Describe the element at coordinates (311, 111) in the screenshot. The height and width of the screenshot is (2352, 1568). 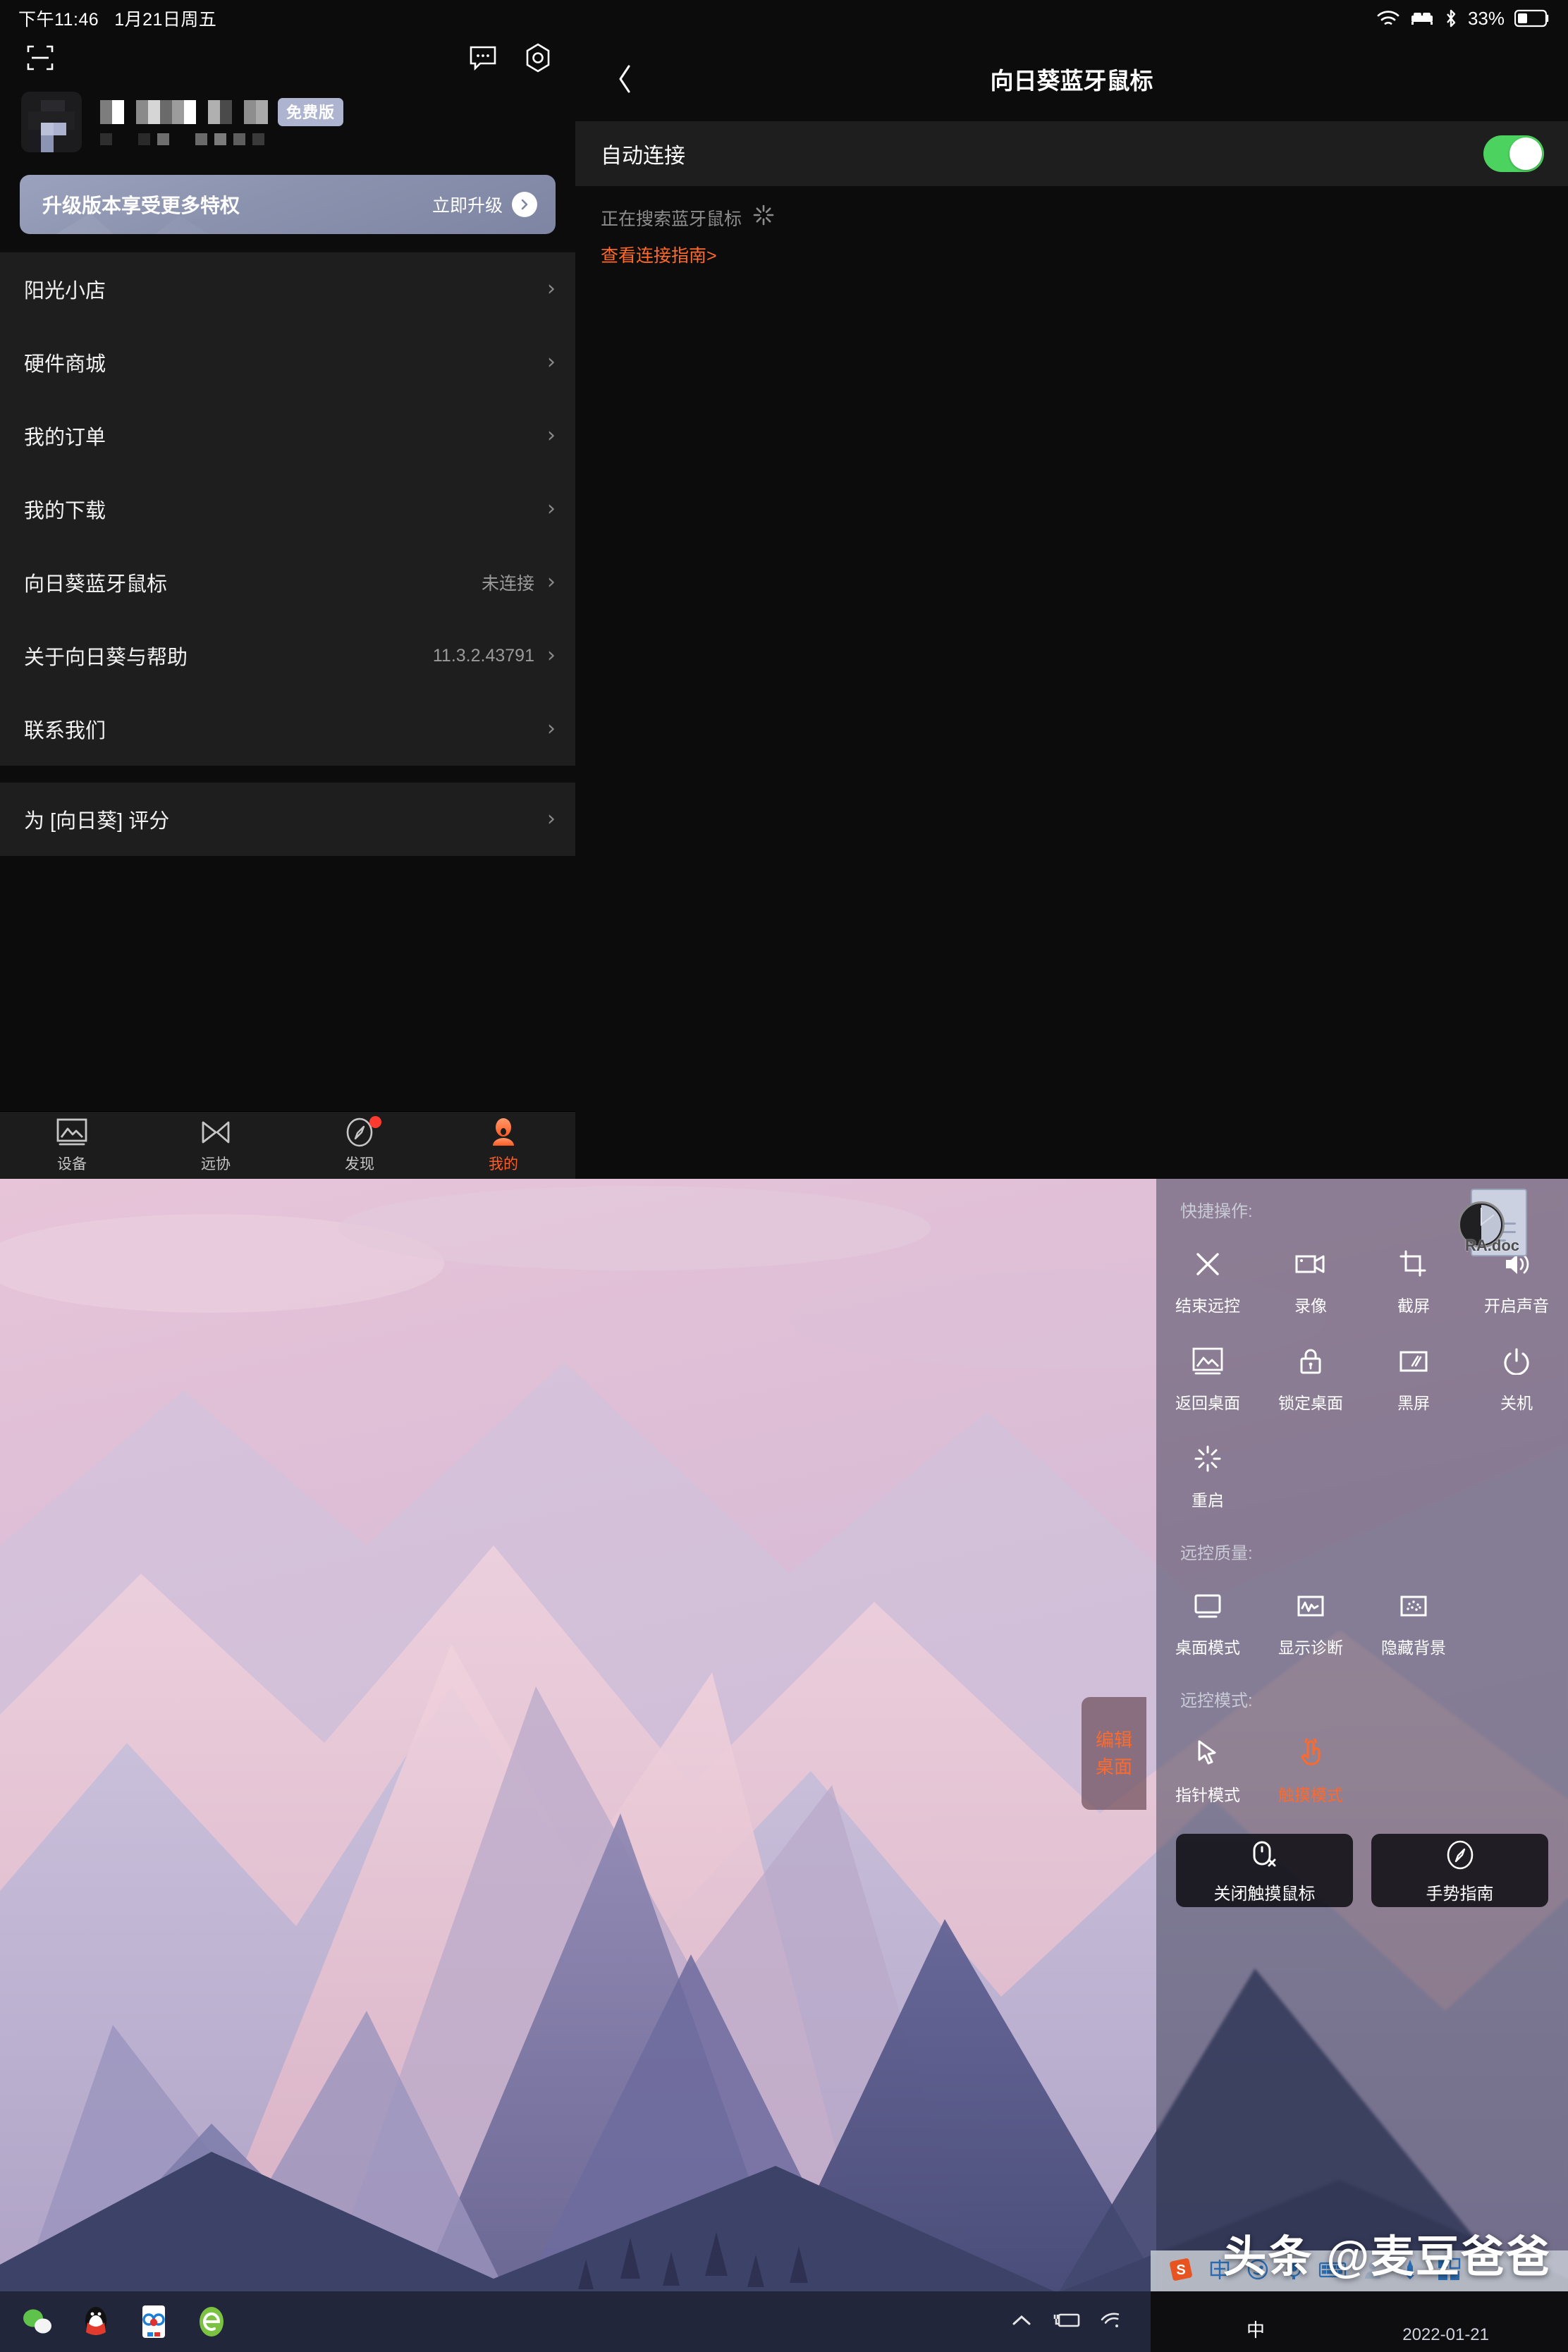
I see `free-version-badge: 免费版` at that location.